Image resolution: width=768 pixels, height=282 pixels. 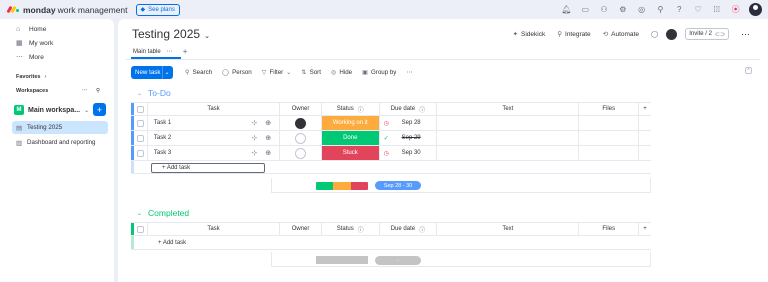 What do you see at coordinates (214, 138) in the screenshot?
I see `task-cell: Task 2 ⊹ ⊕` at bounding box center [214, 138].